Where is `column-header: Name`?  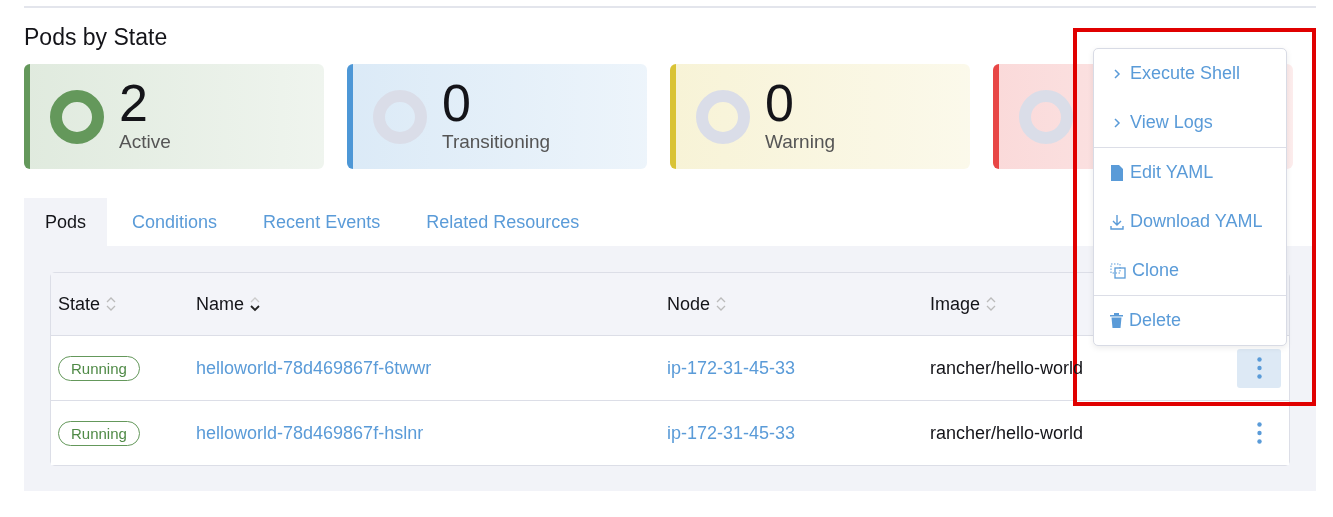
column-header: Name is located at coordinates (220, 304).